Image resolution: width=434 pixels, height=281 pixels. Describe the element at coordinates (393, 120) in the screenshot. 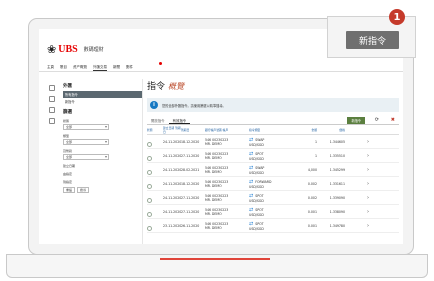

I see `delete-icon: ✖` at that location.